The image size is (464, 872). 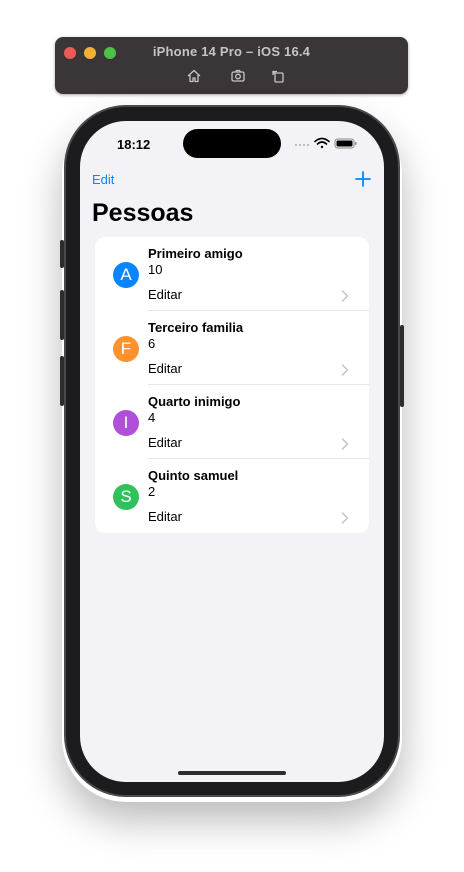 I want to click on avatar: A, so click(x=126, y=275).